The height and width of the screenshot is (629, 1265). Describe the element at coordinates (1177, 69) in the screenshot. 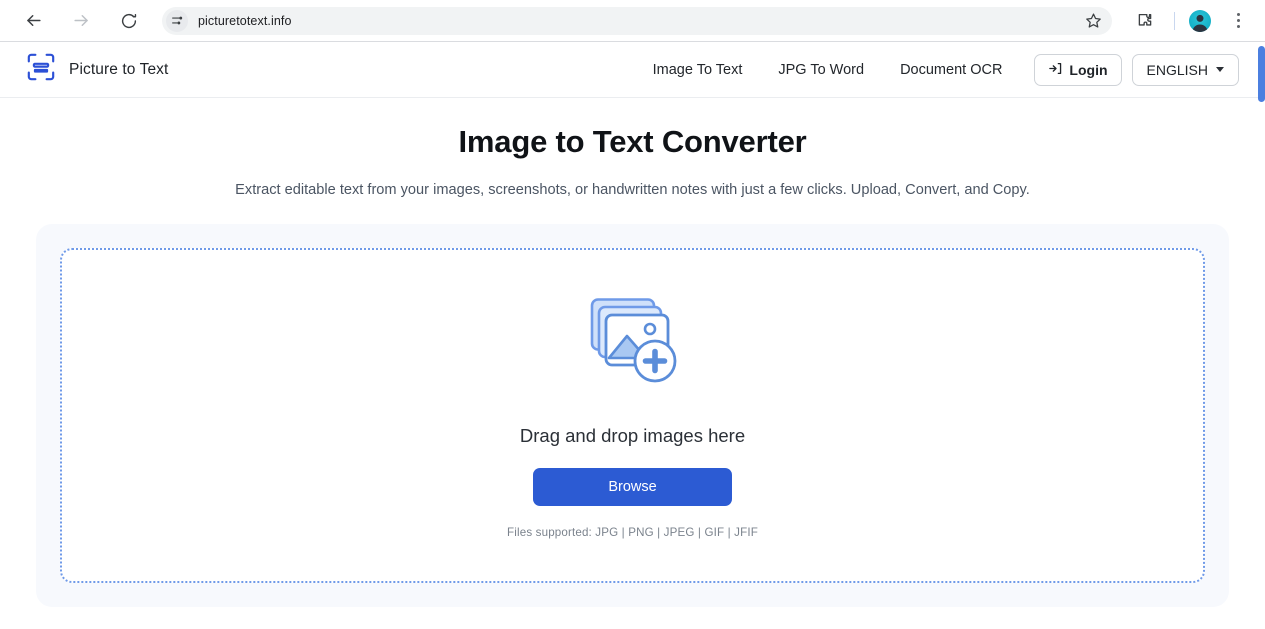

I see `language-label: ENGLISH` at that location.